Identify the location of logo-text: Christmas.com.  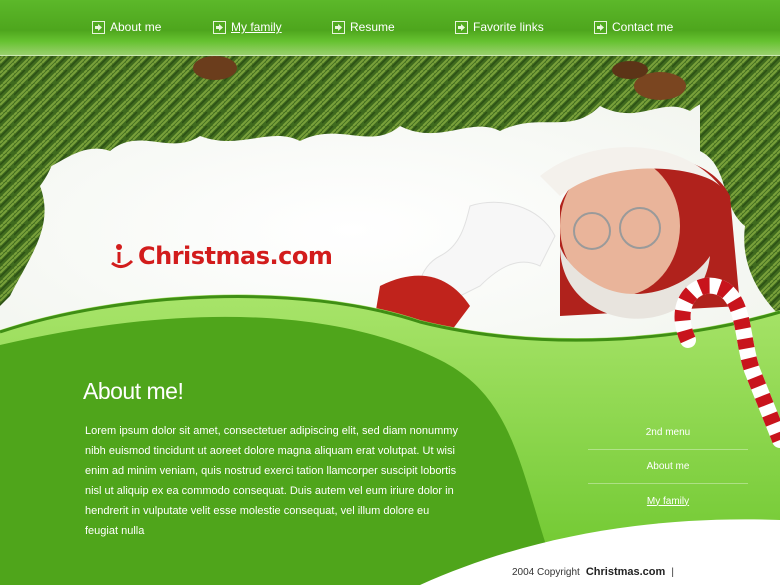
(235, 256).